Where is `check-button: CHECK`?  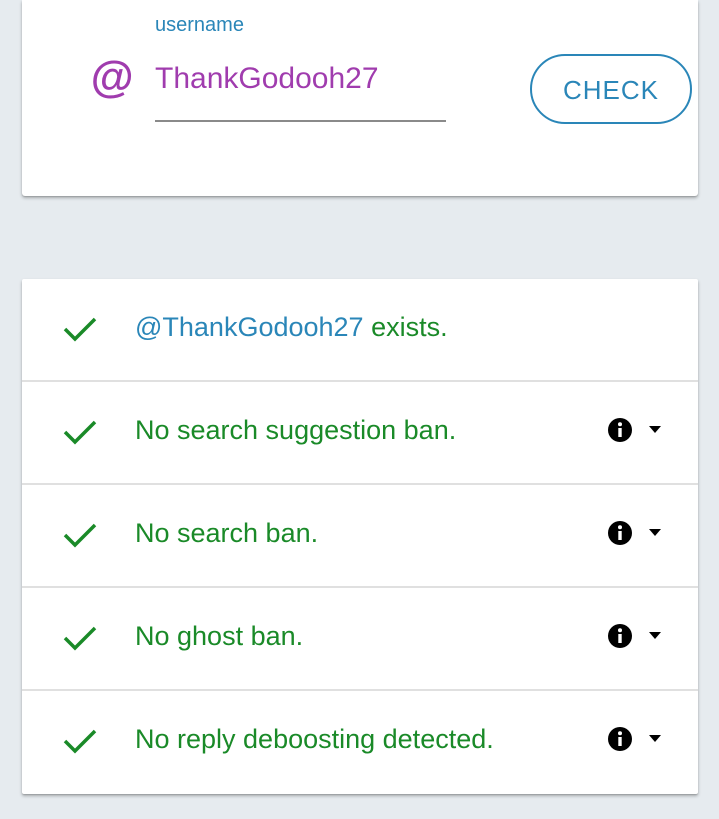
check-button: CHECK is located at coordinates (611, 89).